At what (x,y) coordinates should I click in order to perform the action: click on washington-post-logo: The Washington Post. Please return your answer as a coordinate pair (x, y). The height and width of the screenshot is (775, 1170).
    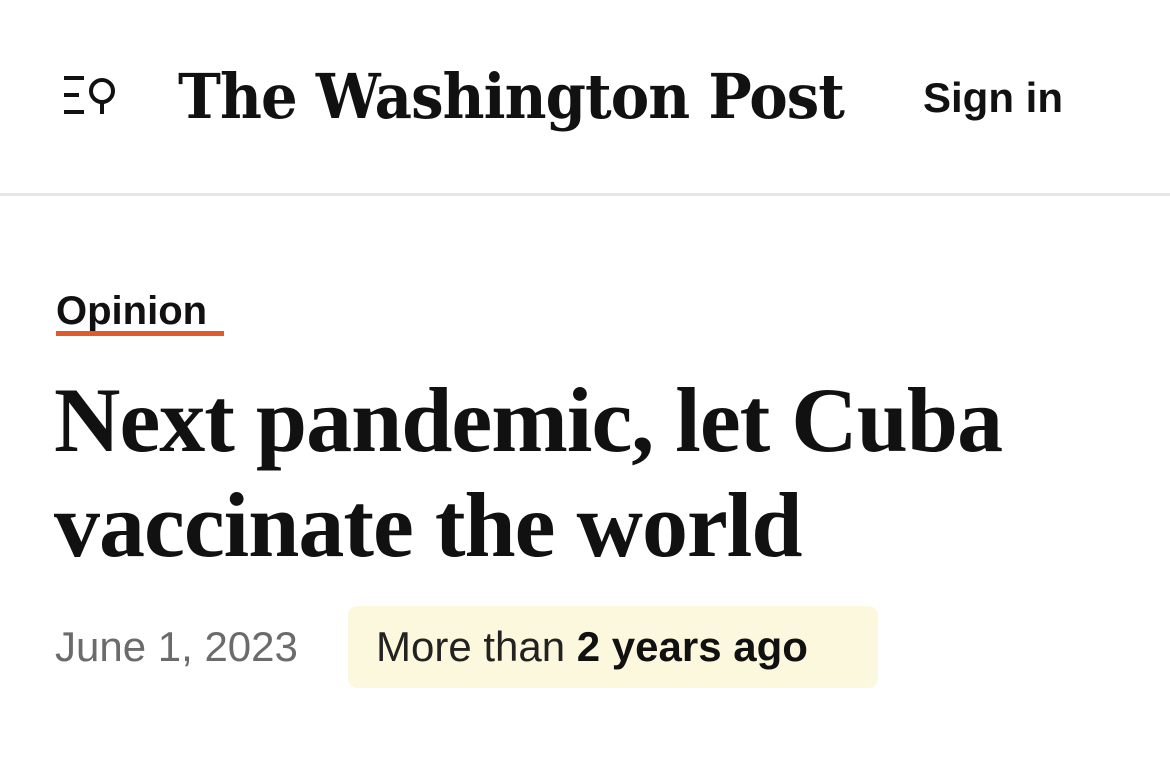
    Looking at the image, I should click on (511, 97).